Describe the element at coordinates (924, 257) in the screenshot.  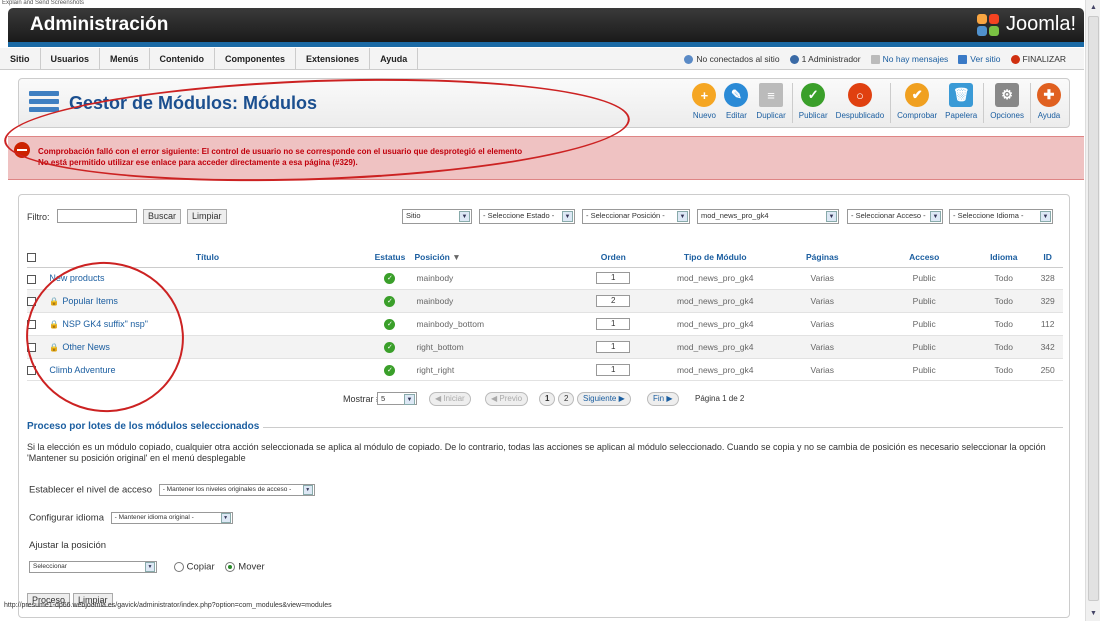
I see `col-access: Acceso` at that location.